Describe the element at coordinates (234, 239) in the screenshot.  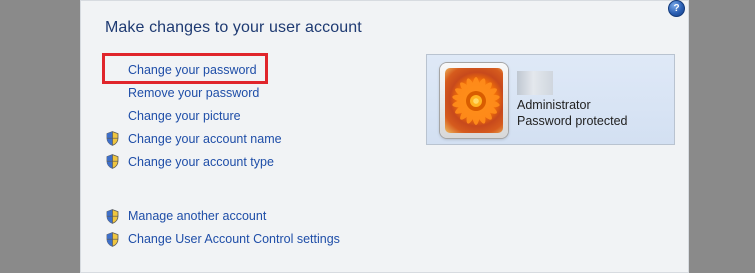
I see `change-uac-settings-link: Change User Account Control settings` at that location.